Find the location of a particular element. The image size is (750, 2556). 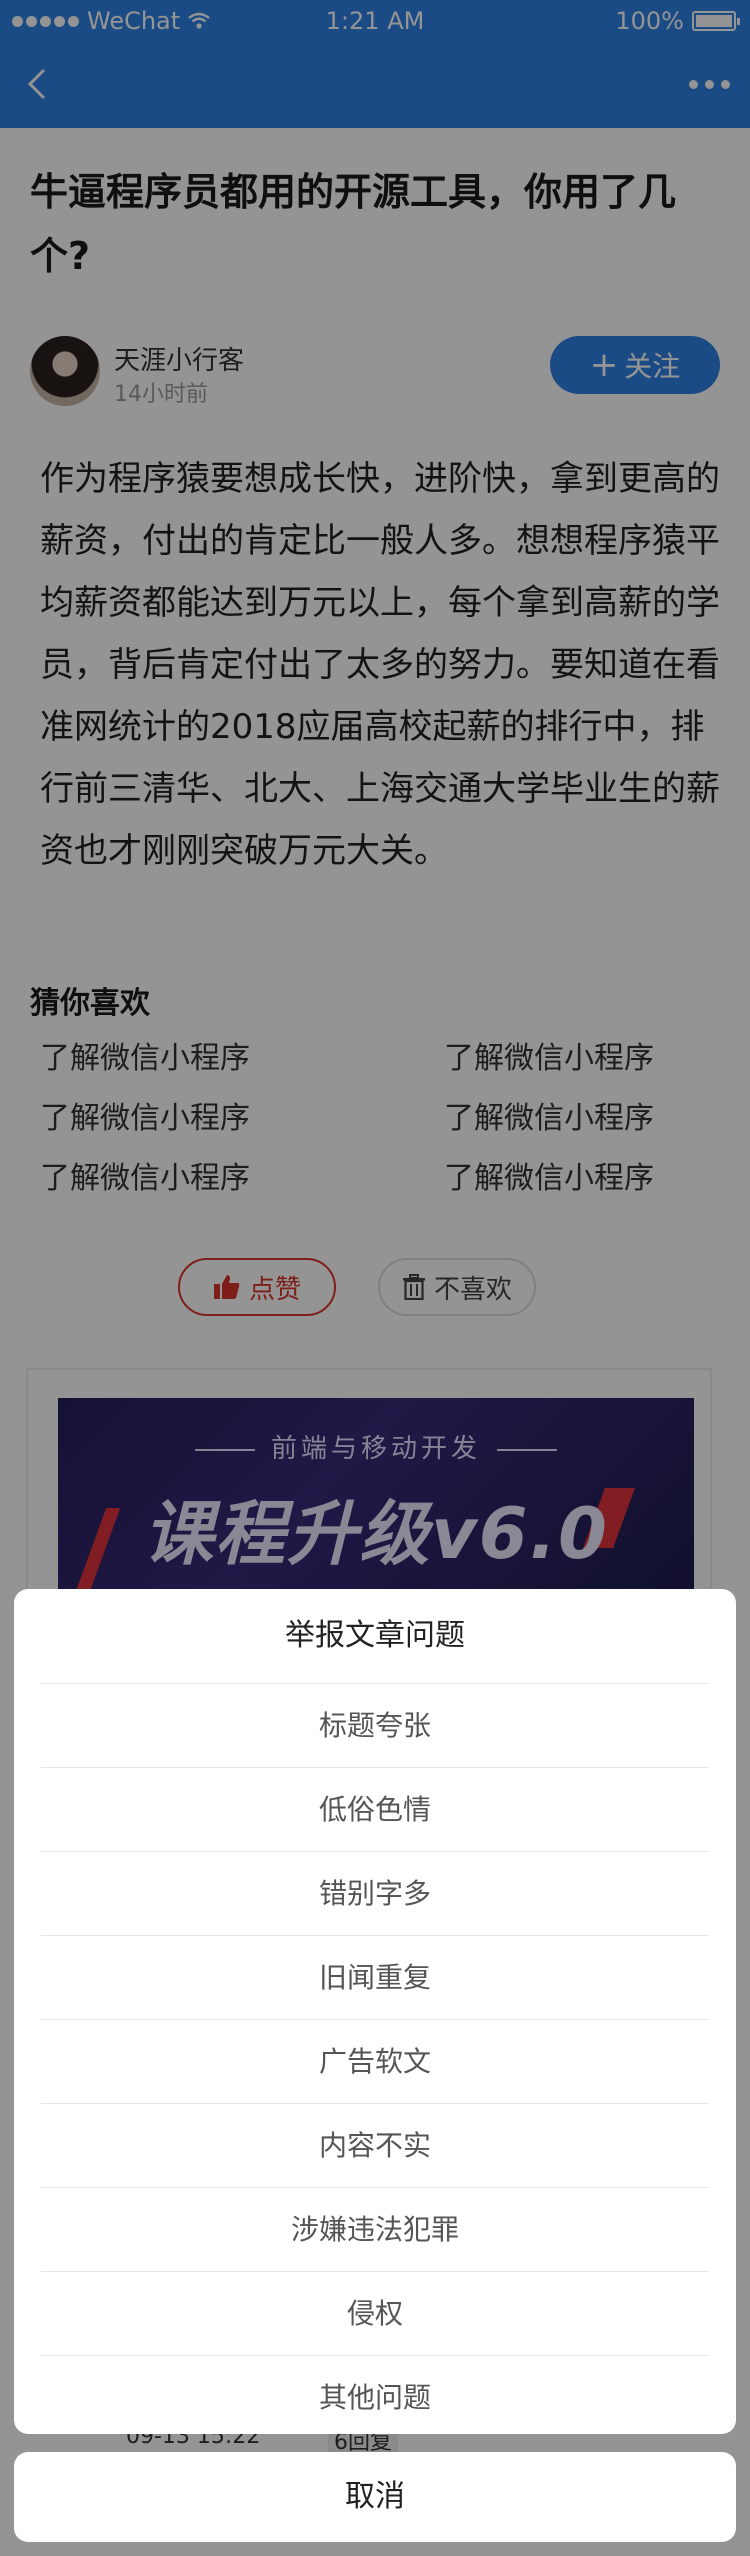

report-option: 广告软文 is located at coordinates (375, 2061).